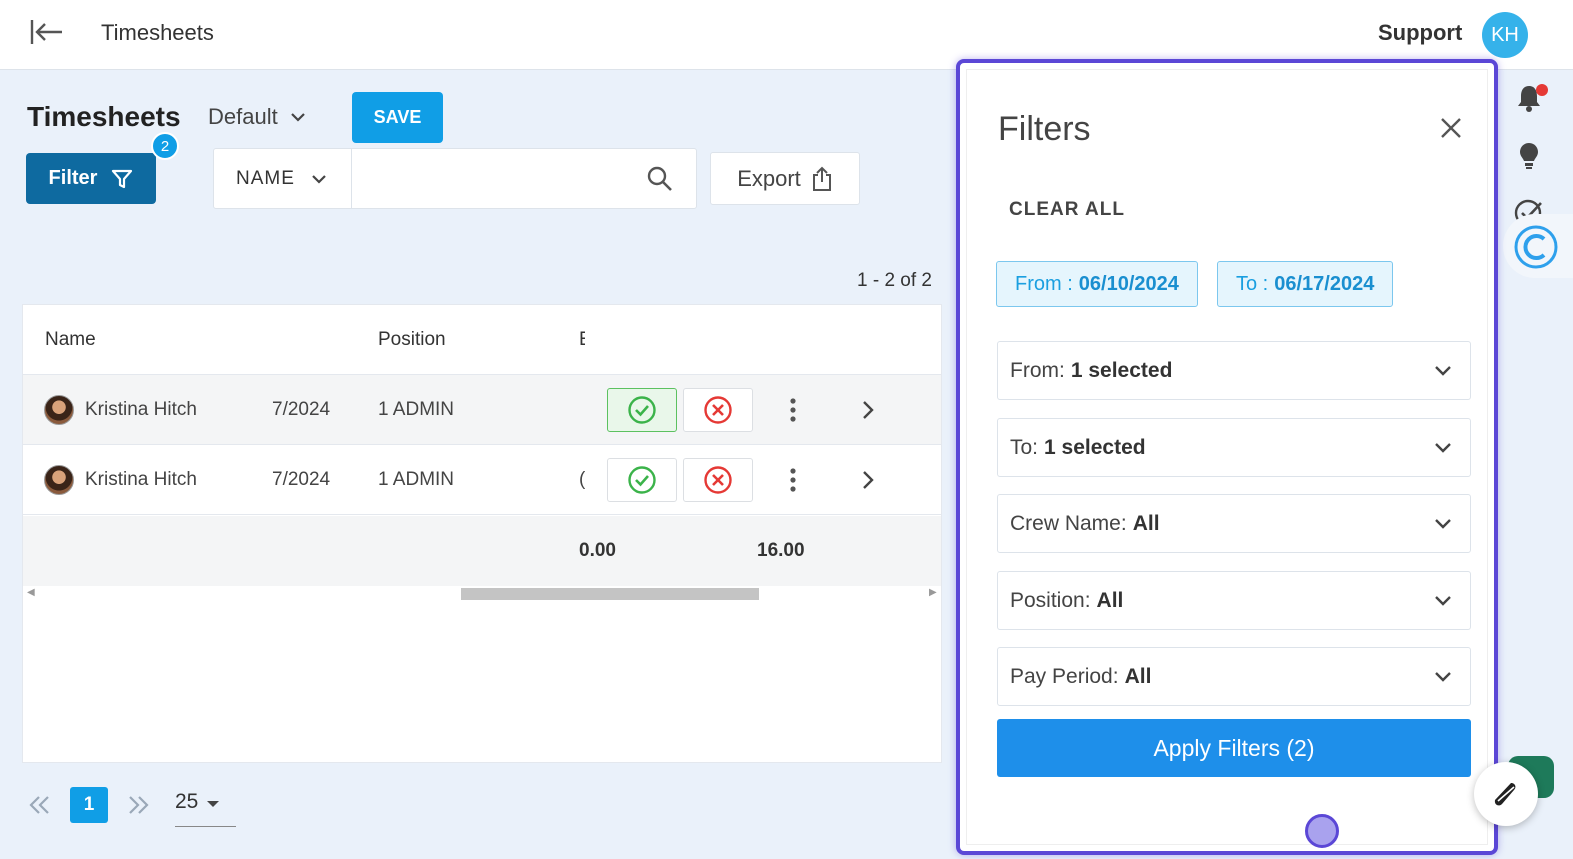 The height and width of the screenshot is (859, 1573). I want to click on dropdown-to: To: 1 selected, so click(1234, 447).